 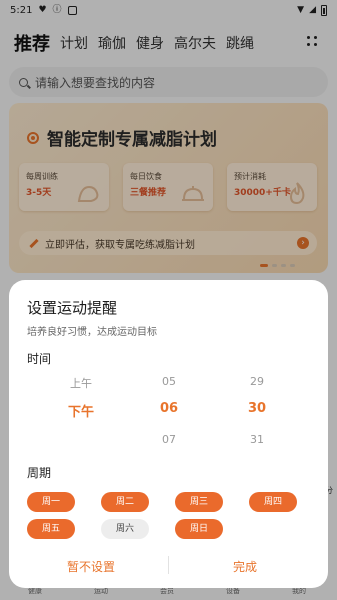 What do you see at coordinates (169, 381) in the screenshot?
I see `hour-option-above: 05` at bounding box center [169, 381].